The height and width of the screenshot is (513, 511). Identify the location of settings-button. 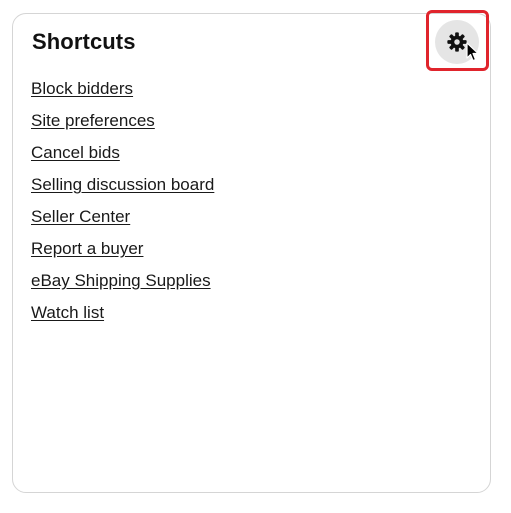
(457, 42).